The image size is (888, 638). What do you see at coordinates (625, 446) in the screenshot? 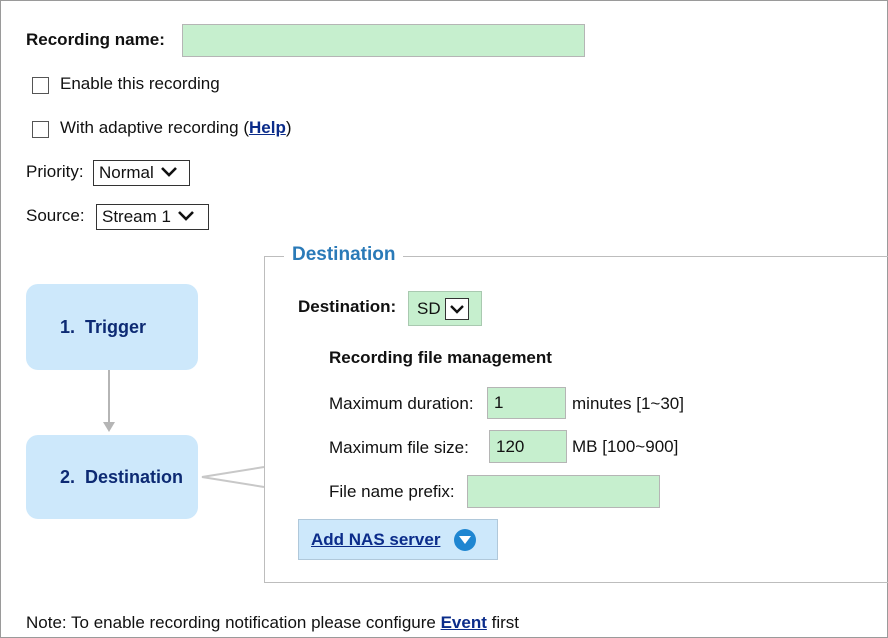
I see `max-filesize-unit: MB [100~900]` at bounding box center [625, 446].